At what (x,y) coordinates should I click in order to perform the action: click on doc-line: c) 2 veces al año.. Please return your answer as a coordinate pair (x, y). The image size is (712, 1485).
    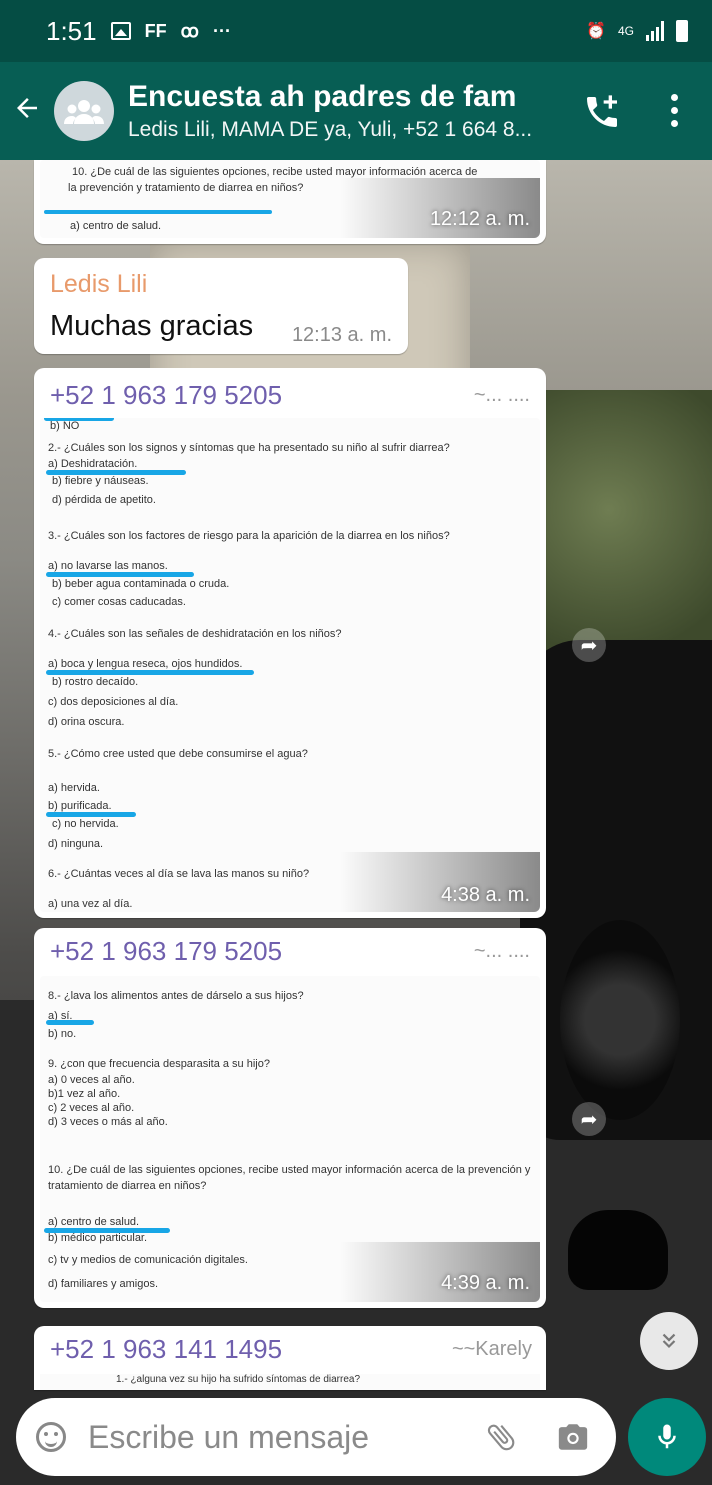
    Looking at the image, I should click on (91, 1108).